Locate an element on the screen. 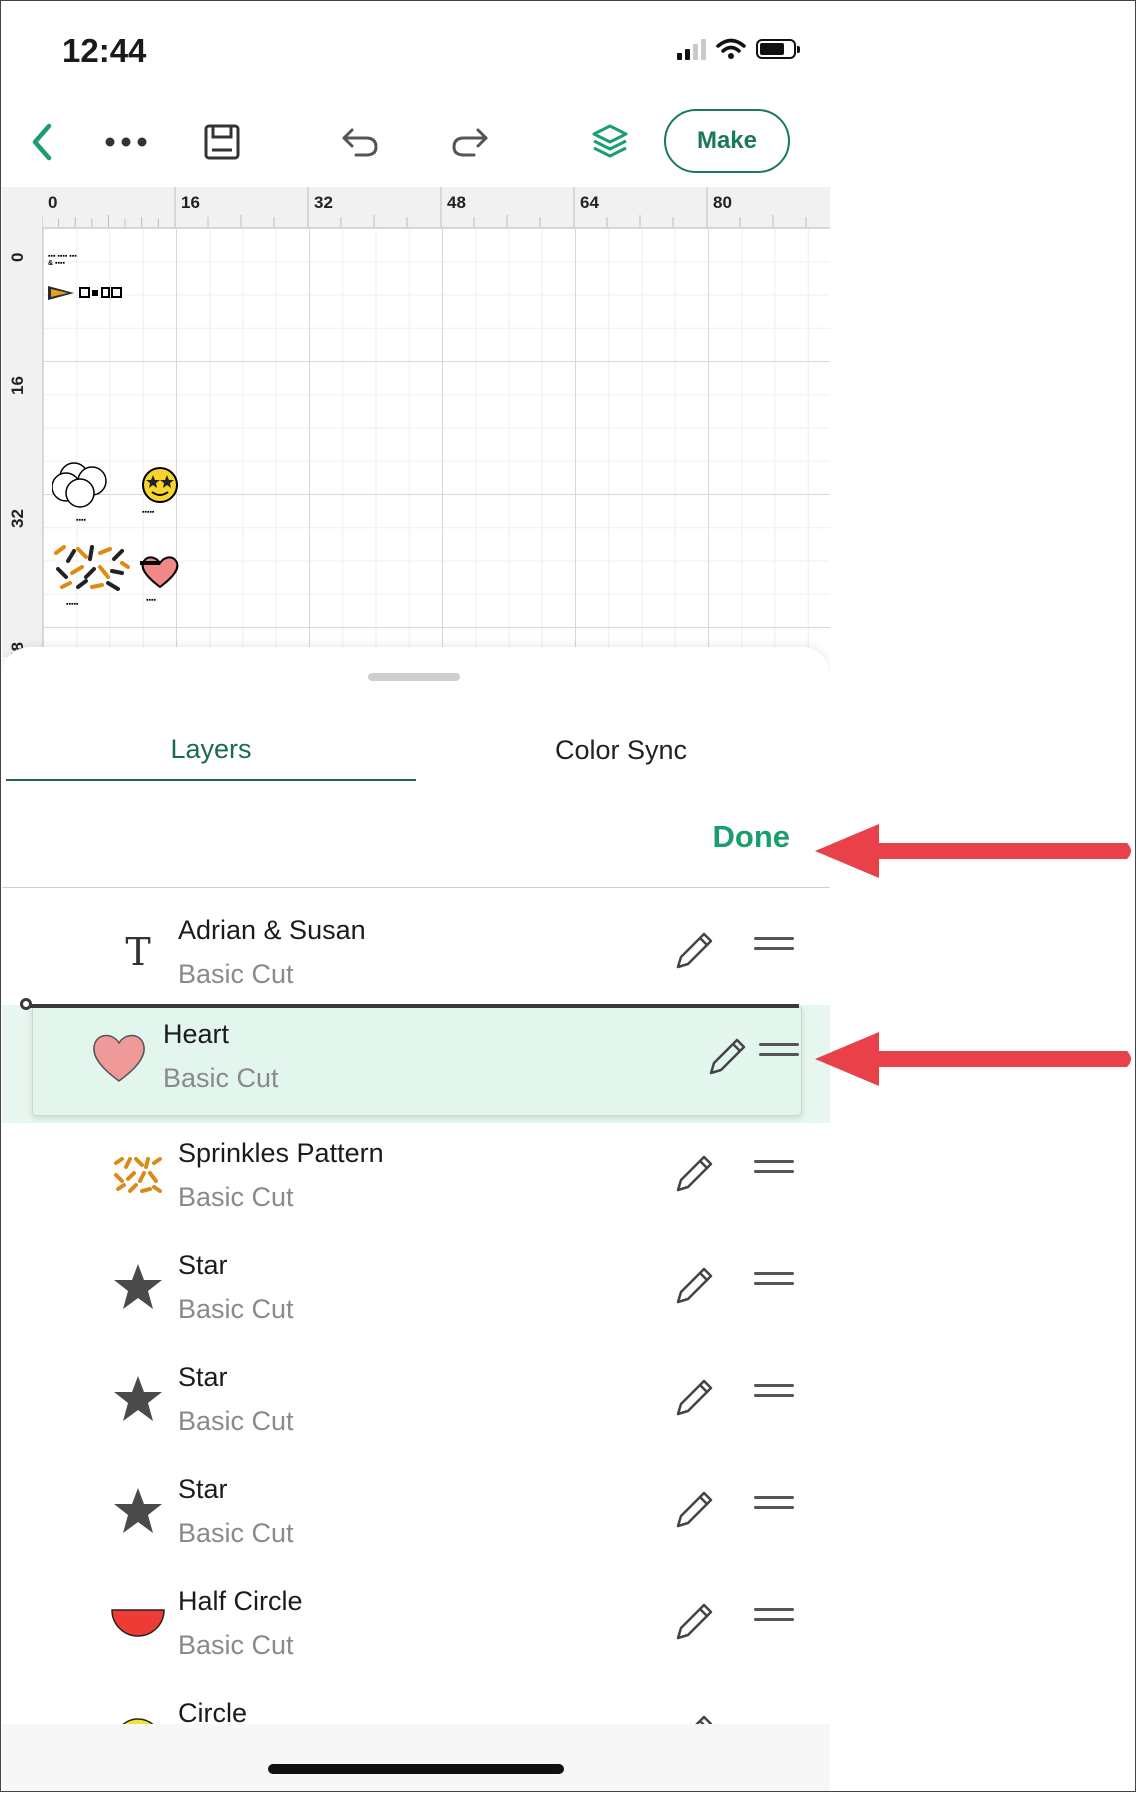 This screenshot has width=1138, height=1794. undo-icon is located at coordinates (360, 142).